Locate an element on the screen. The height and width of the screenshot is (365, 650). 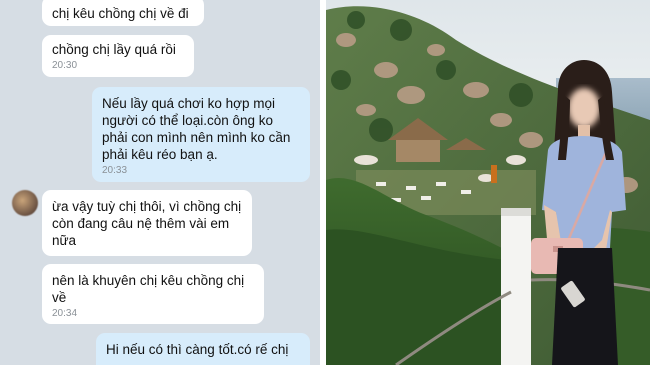
message-line: còn đang câu nệ thêm vài em is located at coordinates (141, 223).